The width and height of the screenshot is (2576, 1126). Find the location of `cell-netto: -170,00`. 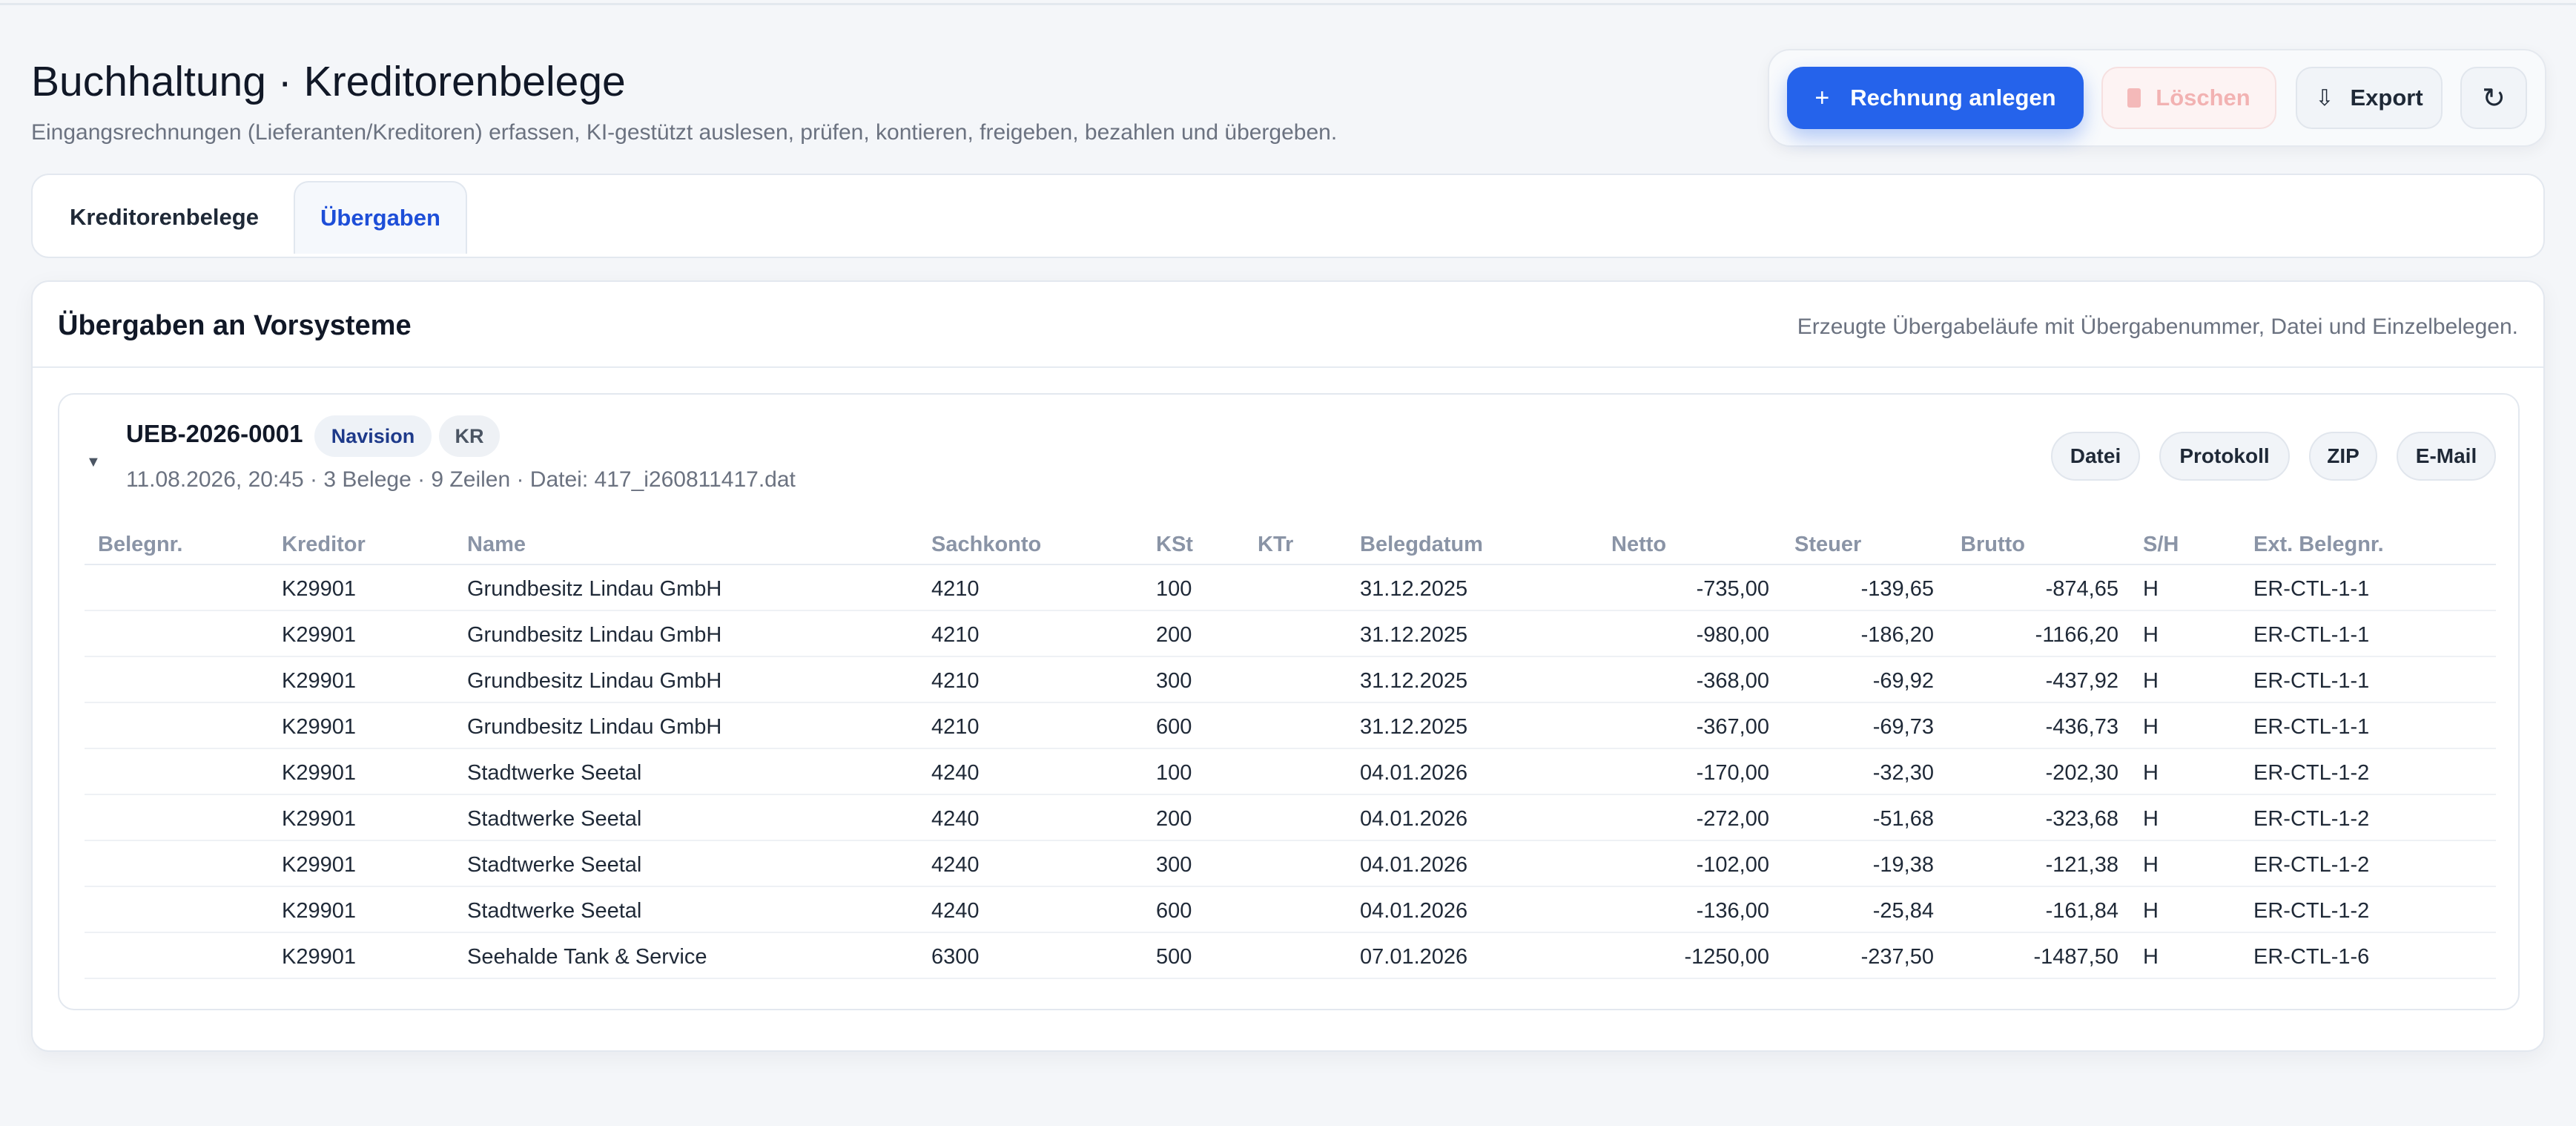

cell-netto: -170,00 is located at coordinates (1732, 773).